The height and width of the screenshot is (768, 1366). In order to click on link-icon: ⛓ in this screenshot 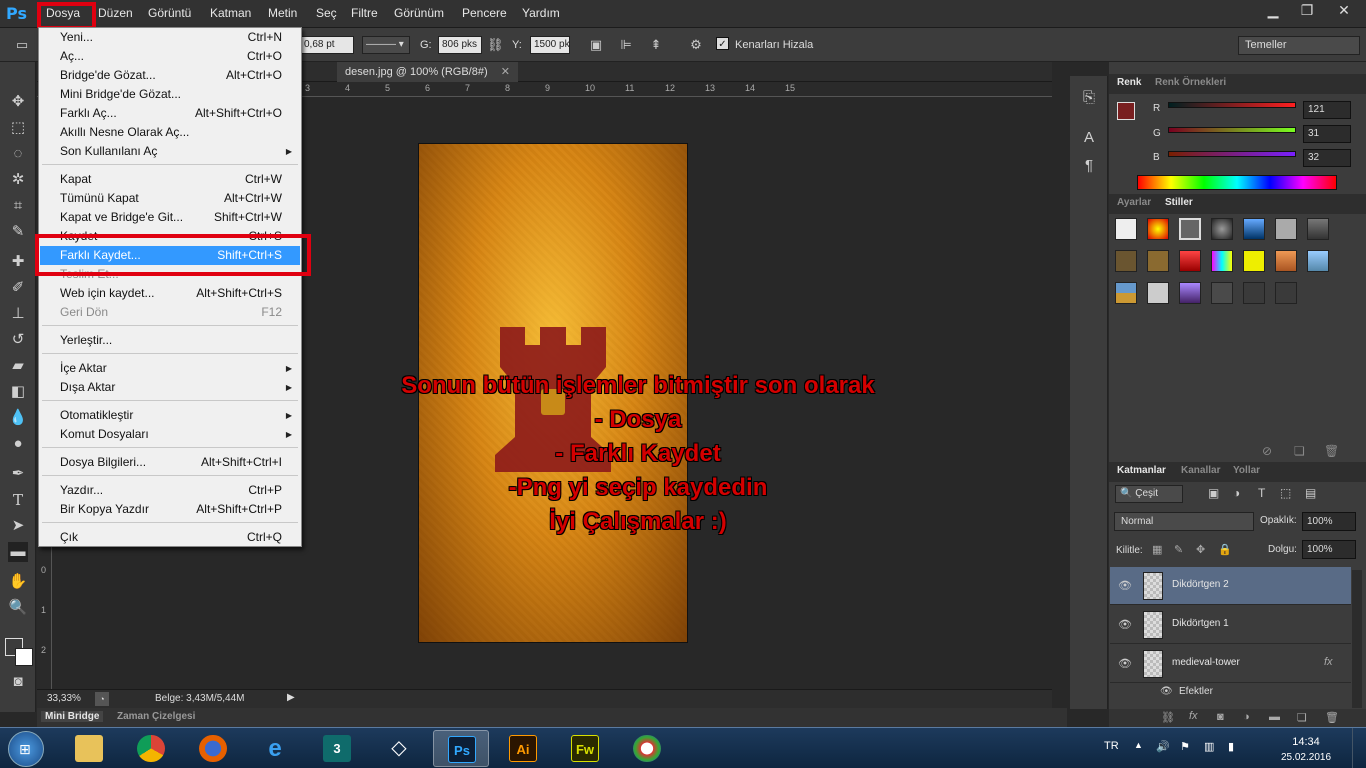, I will do `click(495, 45)`.